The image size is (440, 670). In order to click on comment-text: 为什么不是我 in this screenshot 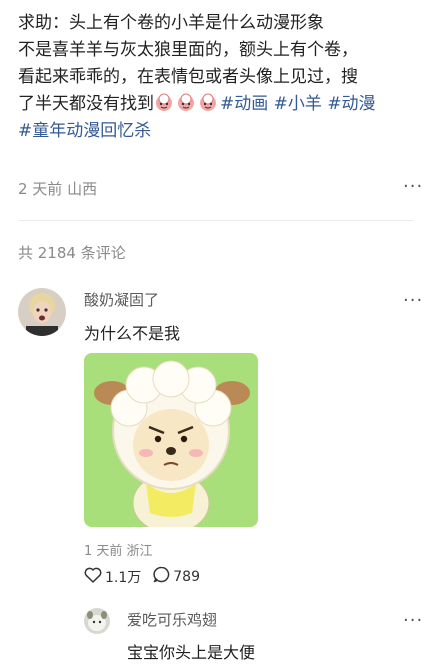, I will do `click(132, 333)`.